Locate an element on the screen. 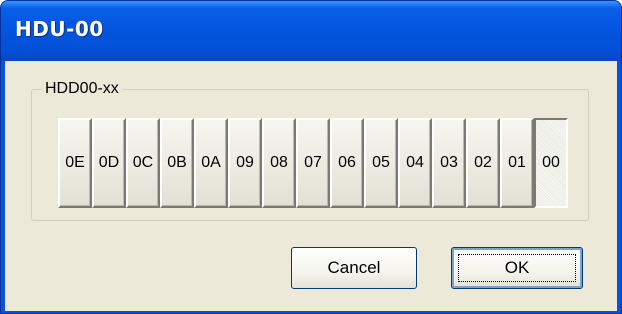 This screenshot has width=622, height=314. hdd-button-05: 05 is located at coordinates (381, 163).